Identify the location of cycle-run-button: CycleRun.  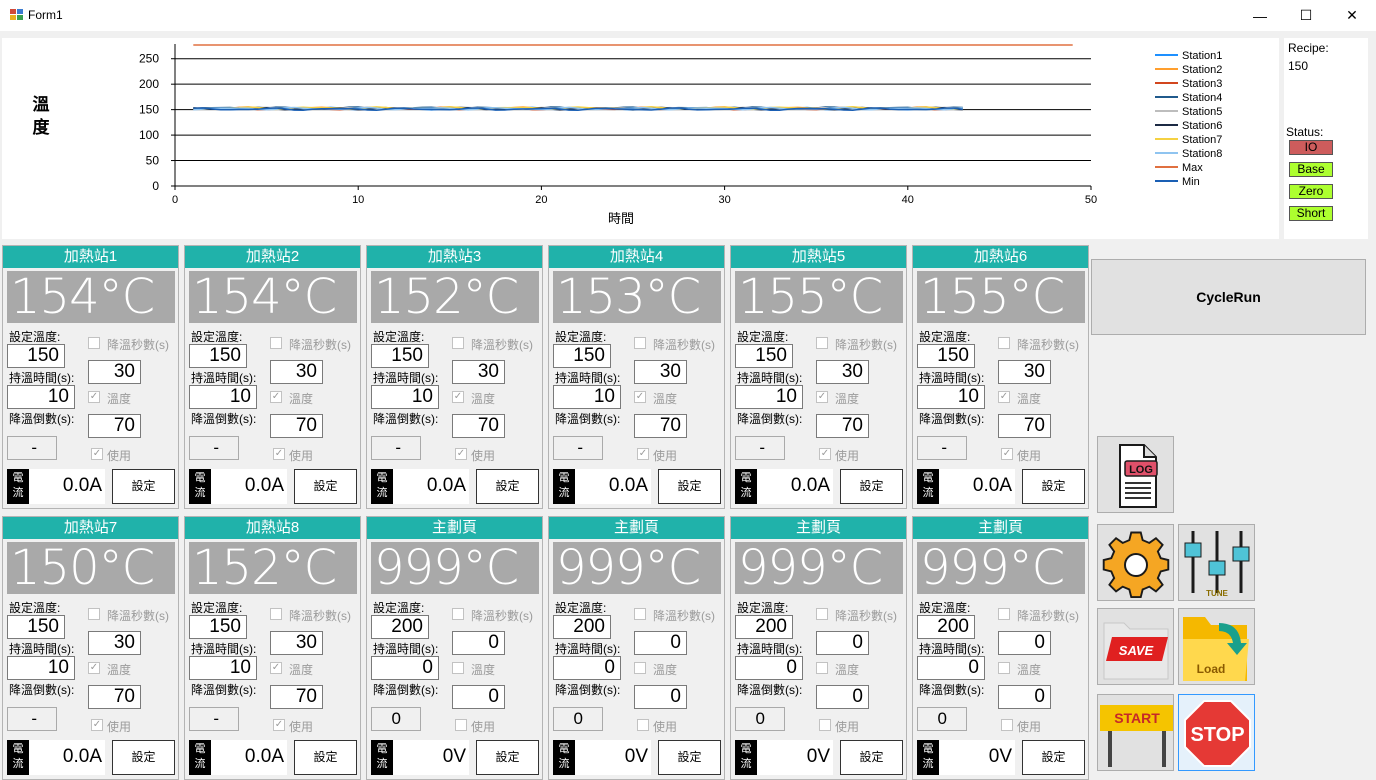
(1228, 297).